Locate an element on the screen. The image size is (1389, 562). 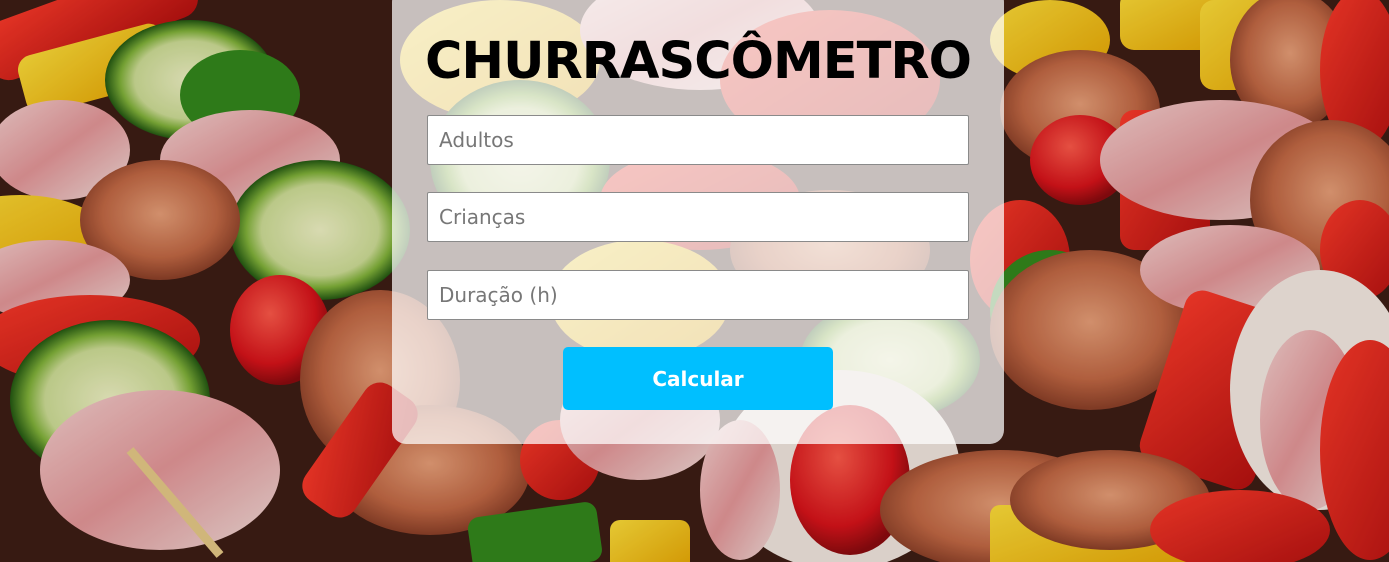
calculate-button: Calcular is located at coordinates (698, 378).